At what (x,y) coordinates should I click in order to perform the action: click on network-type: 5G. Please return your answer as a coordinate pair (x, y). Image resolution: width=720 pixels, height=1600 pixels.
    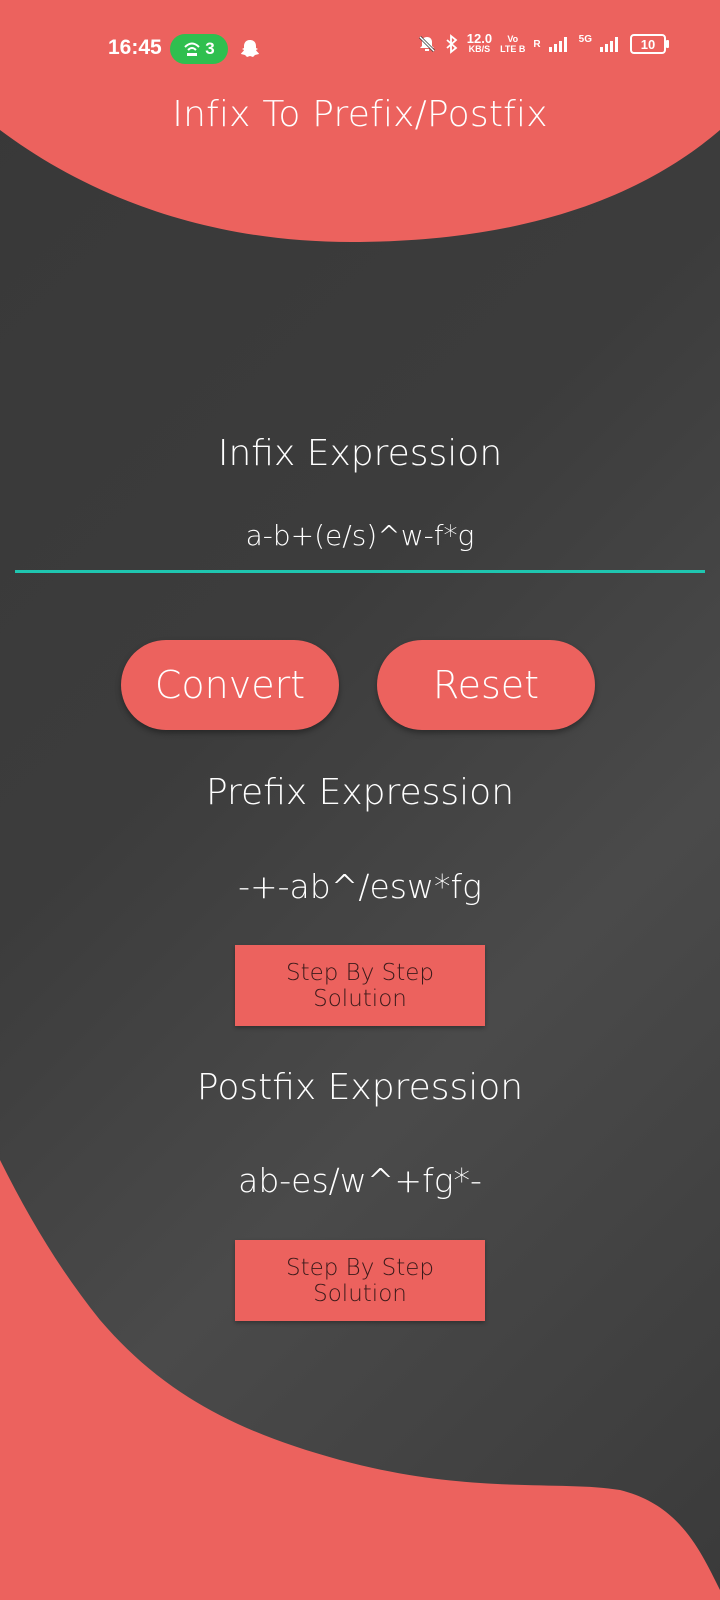
    Looking at the image, I should click on (585, 39).